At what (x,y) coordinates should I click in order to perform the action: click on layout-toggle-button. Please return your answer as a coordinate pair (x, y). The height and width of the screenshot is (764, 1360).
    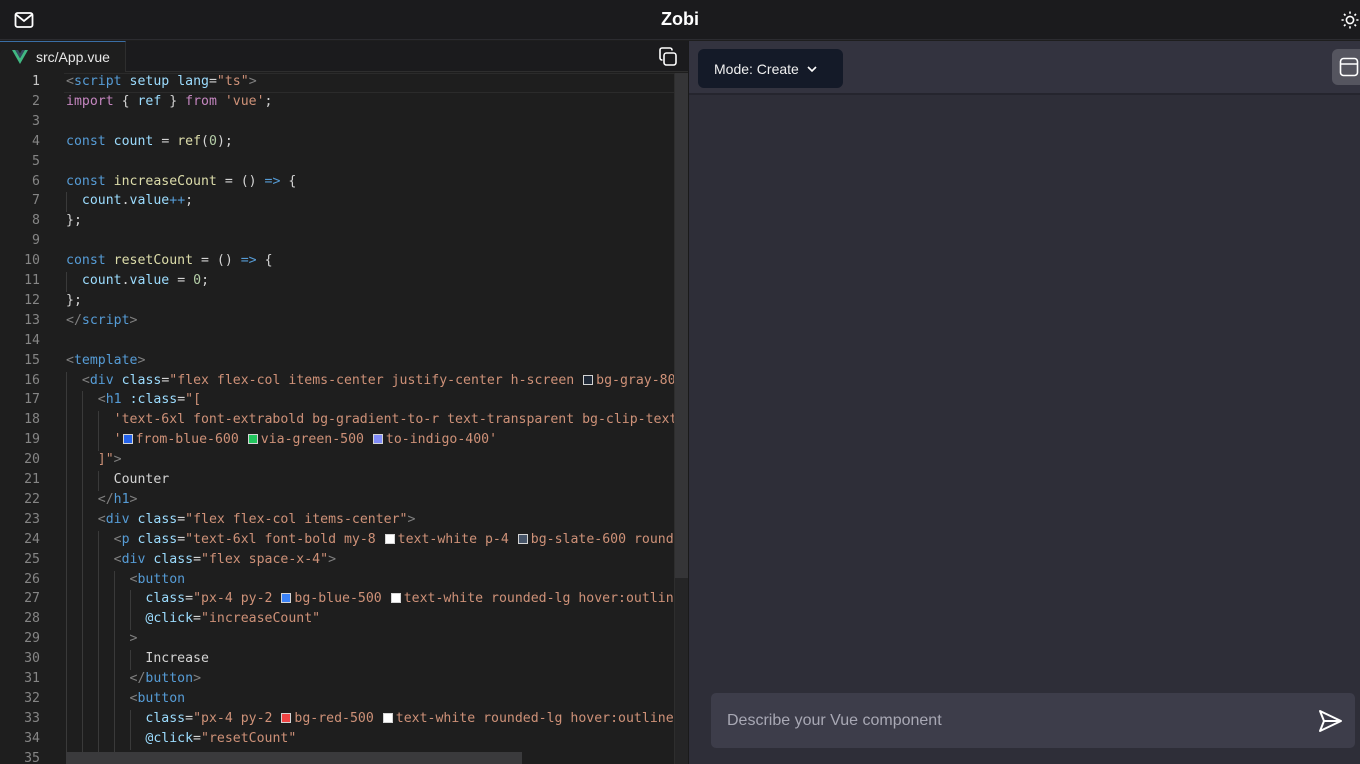
    Looking at the image, I should click on (1346, 67).